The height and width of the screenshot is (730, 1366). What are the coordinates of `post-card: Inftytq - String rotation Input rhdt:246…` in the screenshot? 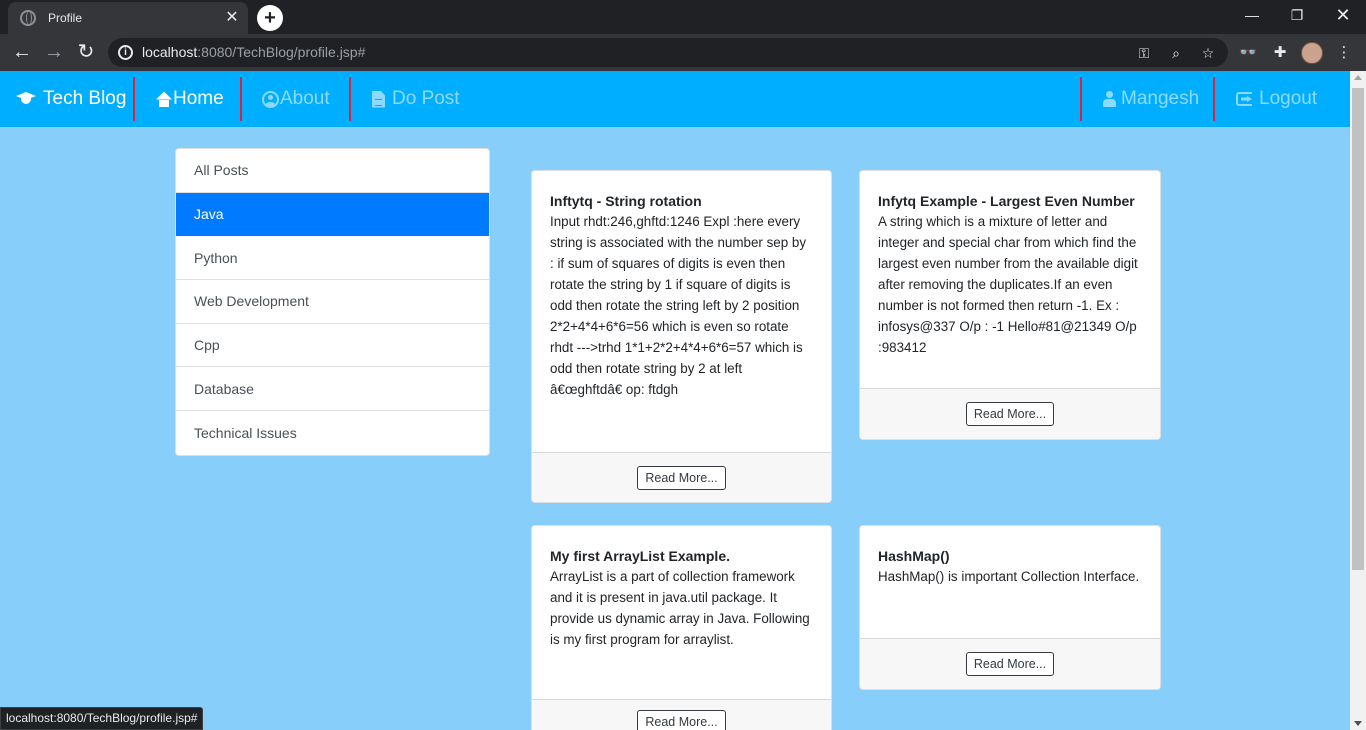 It's located at (681, 336).